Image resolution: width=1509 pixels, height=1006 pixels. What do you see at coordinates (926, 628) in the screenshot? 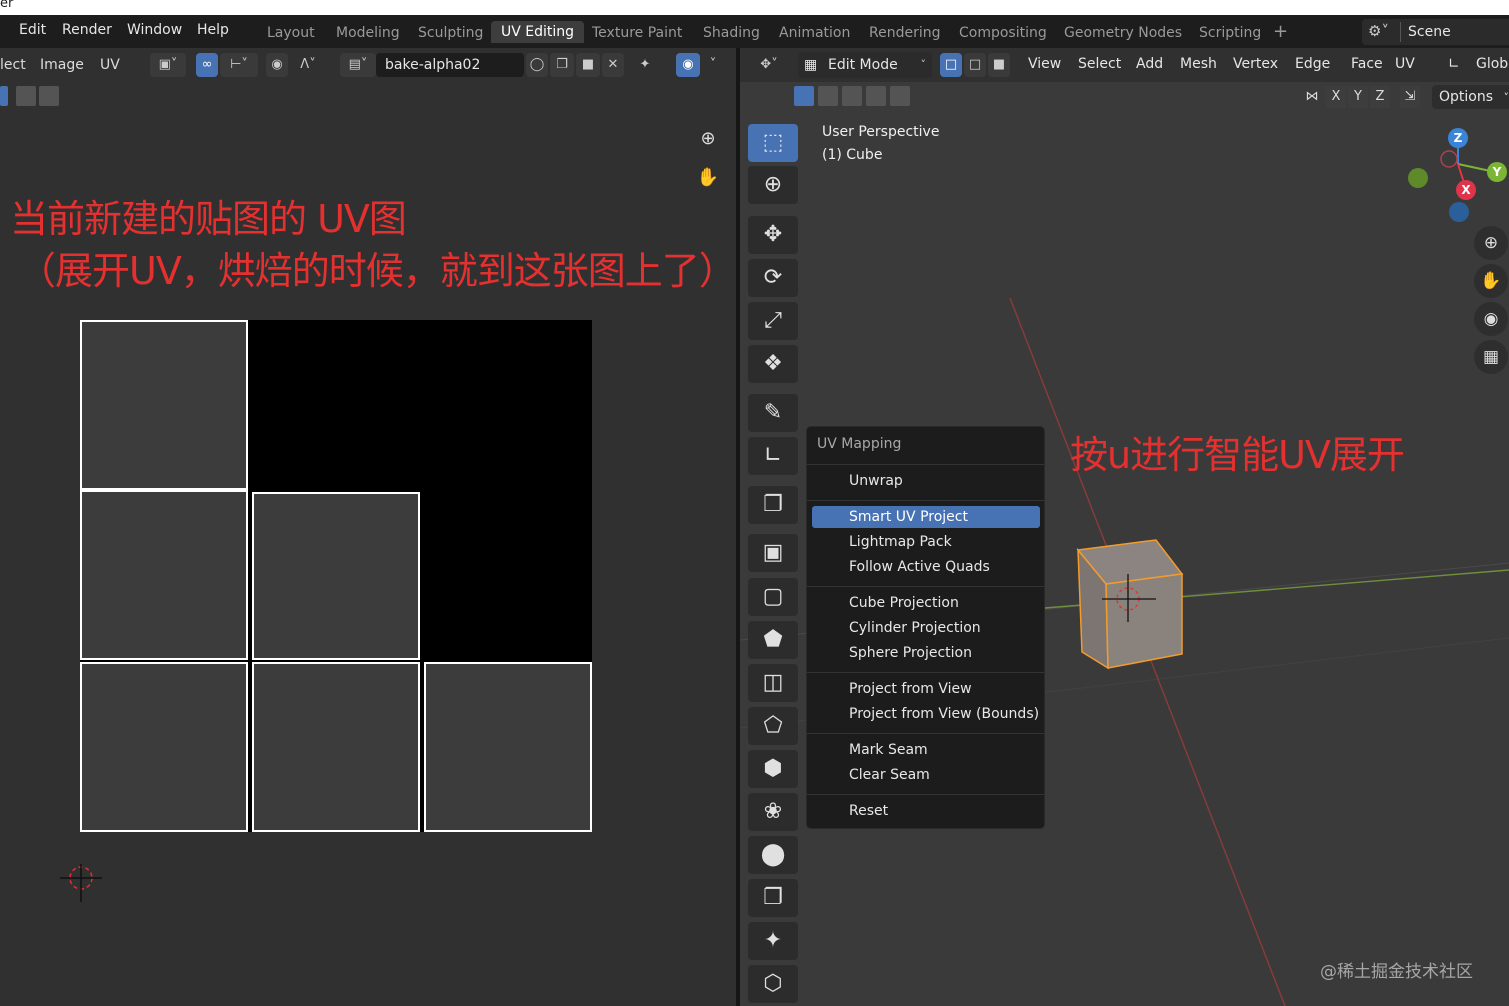
I see `popup-item-cylinder-projection: Cylinder Projection` at bounding box center [926, 628].